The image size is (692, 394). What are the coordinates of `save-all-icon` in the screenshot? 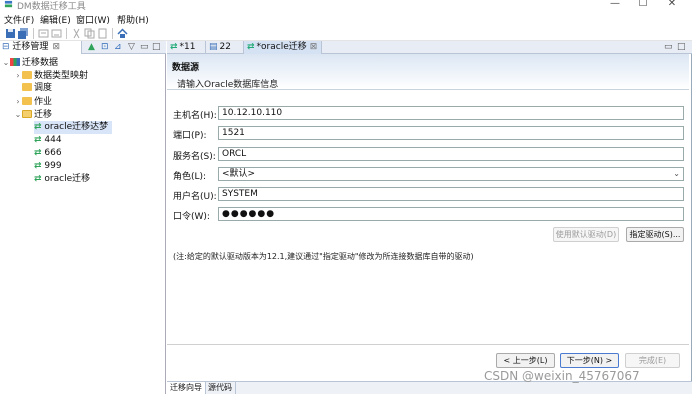 It's located at (23, 33).